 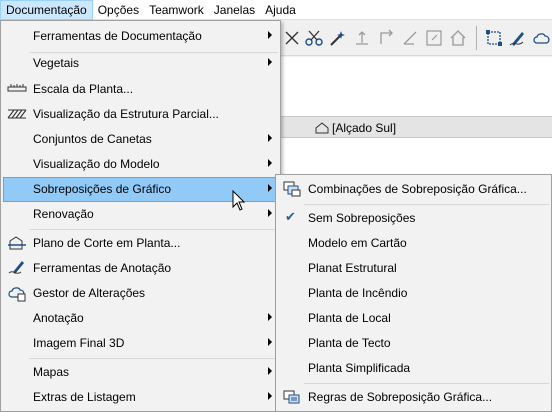 What do you see at coordinates (140, 397) in the screenshot?
I see `menu-item-extras-listagem: Extras de Listagem` at bounding box center [140, 397].